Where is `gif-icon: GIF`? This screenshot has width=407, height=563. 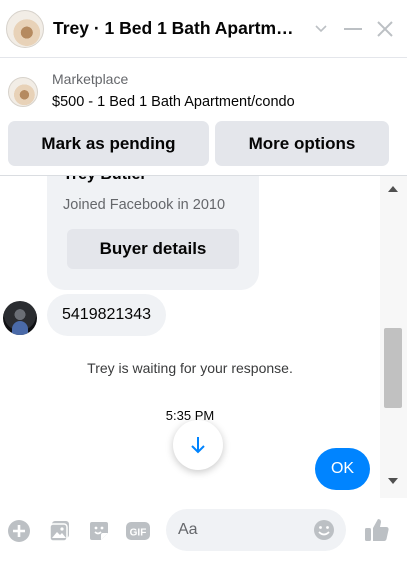 gif-icon: GIF is located at coordinates (138, 531).